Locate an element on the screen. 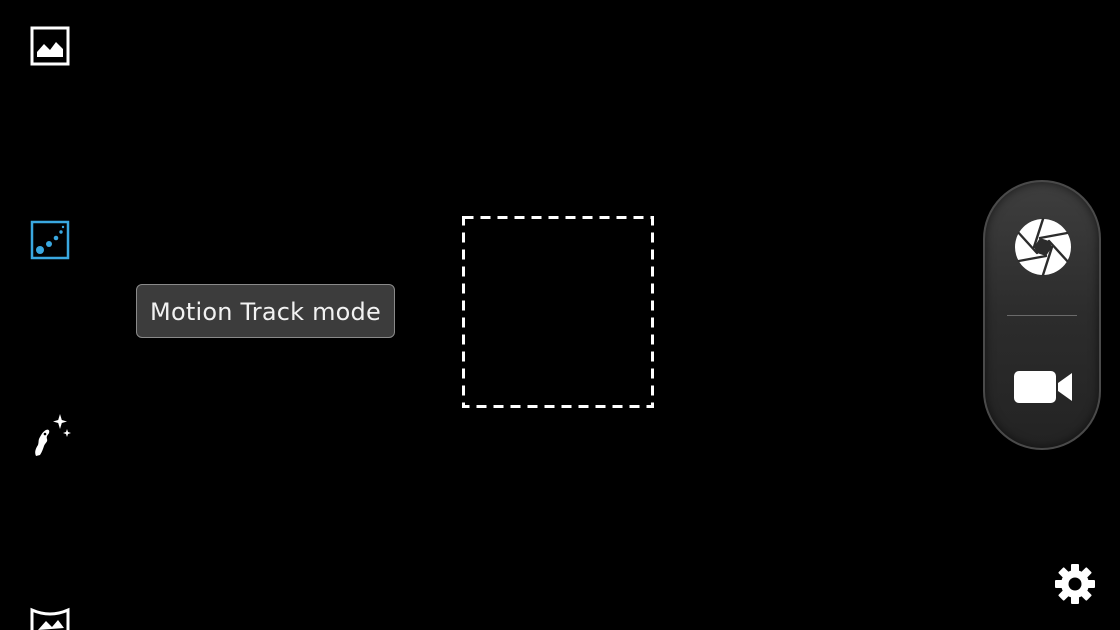 The height and width of the screenshot is (630, 1120). panorama-icon is located at coordinates (50, 618).